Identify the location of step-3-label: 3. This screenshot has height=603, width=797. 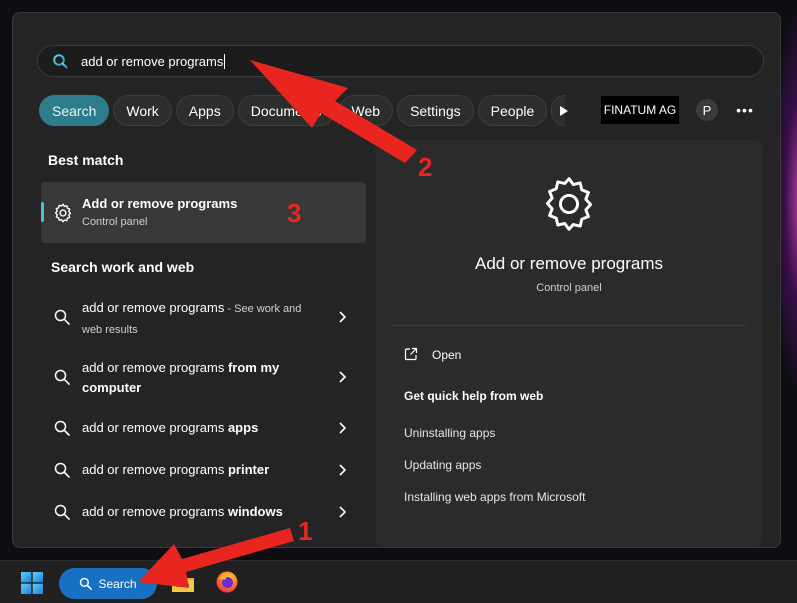
(294, 213).